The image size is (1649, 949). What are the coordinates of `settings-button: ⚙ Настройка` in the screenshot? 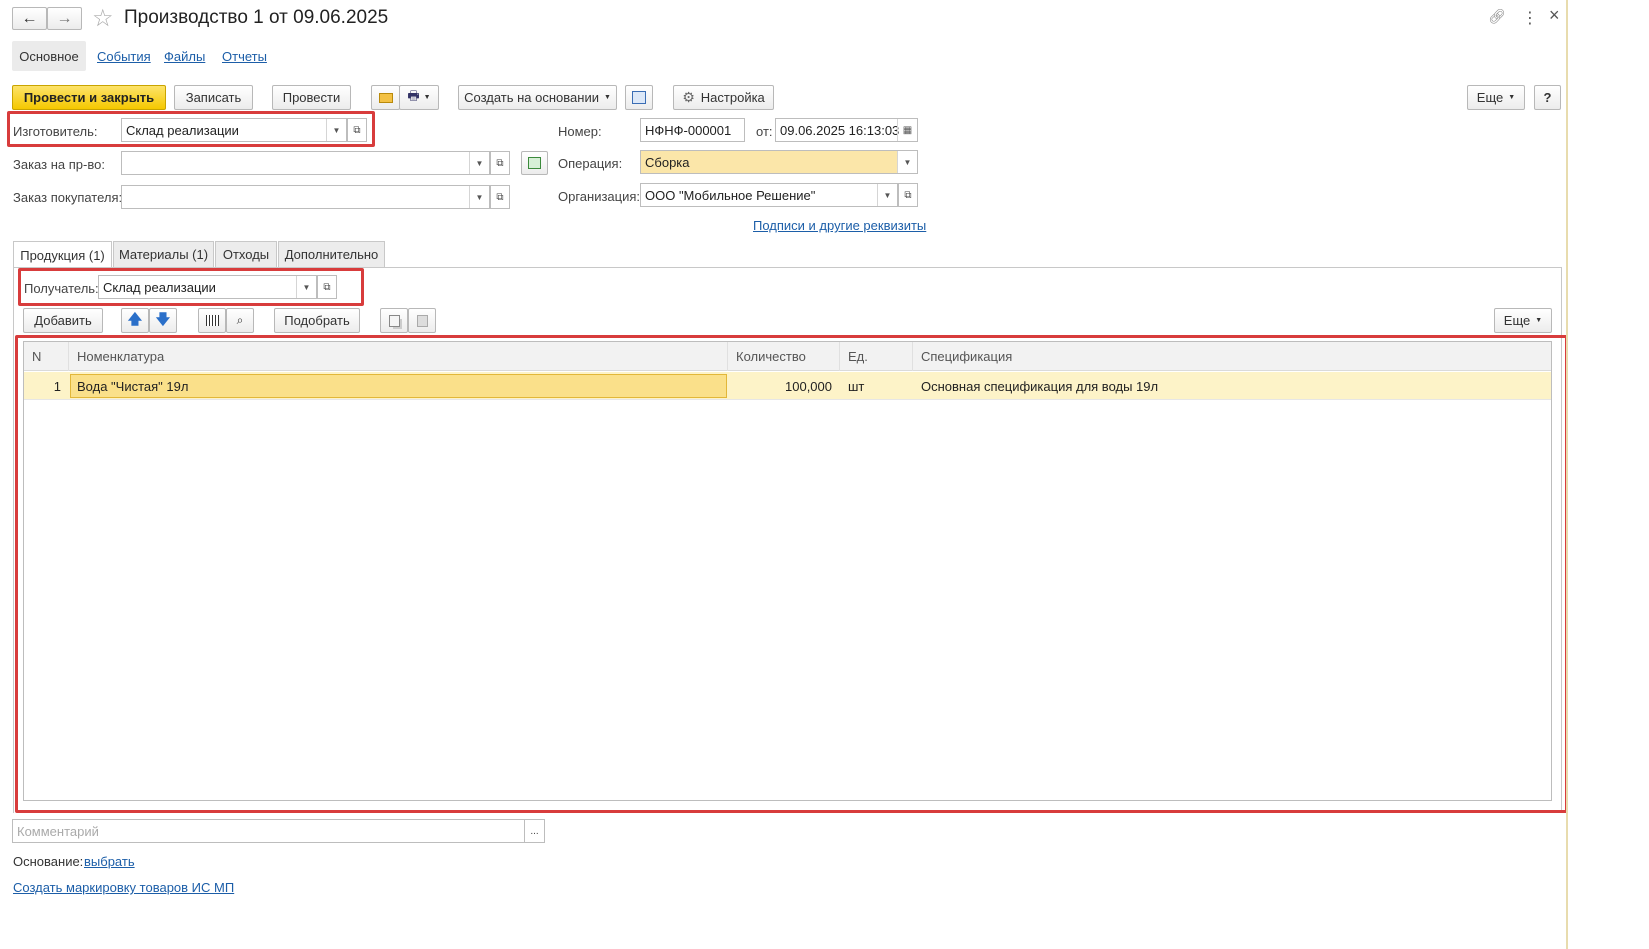 It's located at (723, 97).